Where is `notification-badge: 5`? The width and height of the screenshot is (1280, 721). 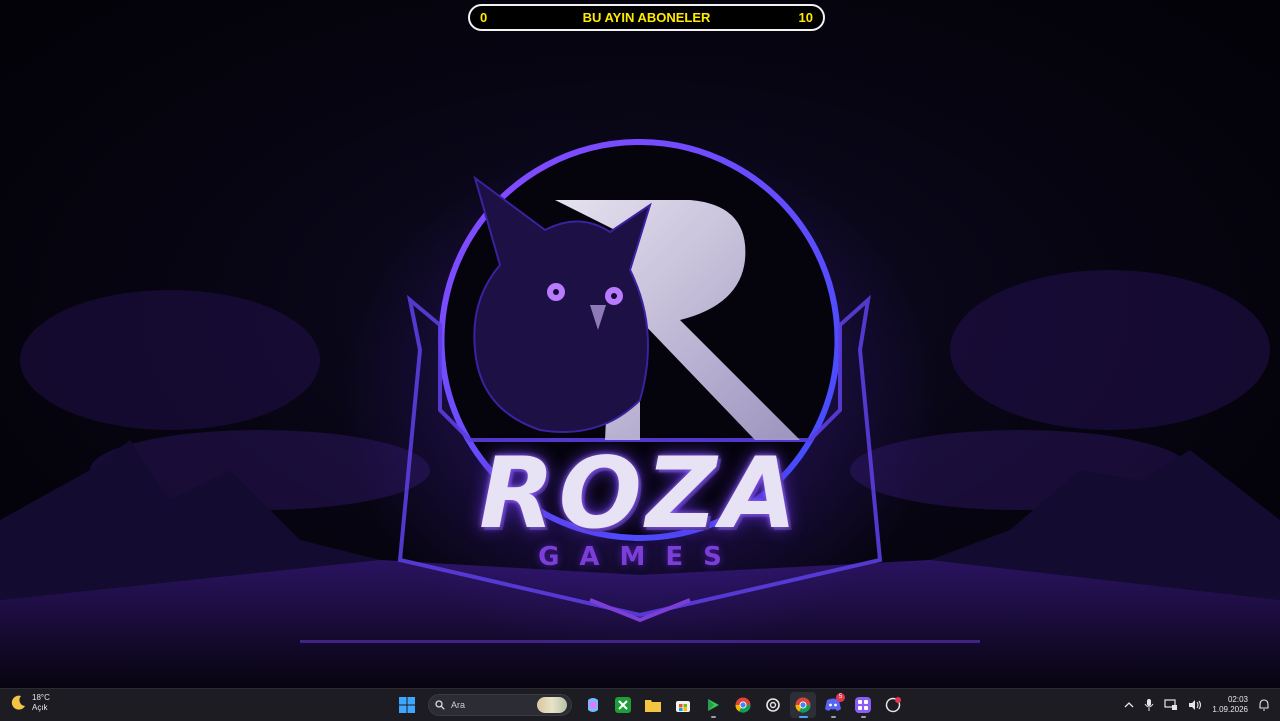 notification-badge: 5 is located at coordinates (840, 697).